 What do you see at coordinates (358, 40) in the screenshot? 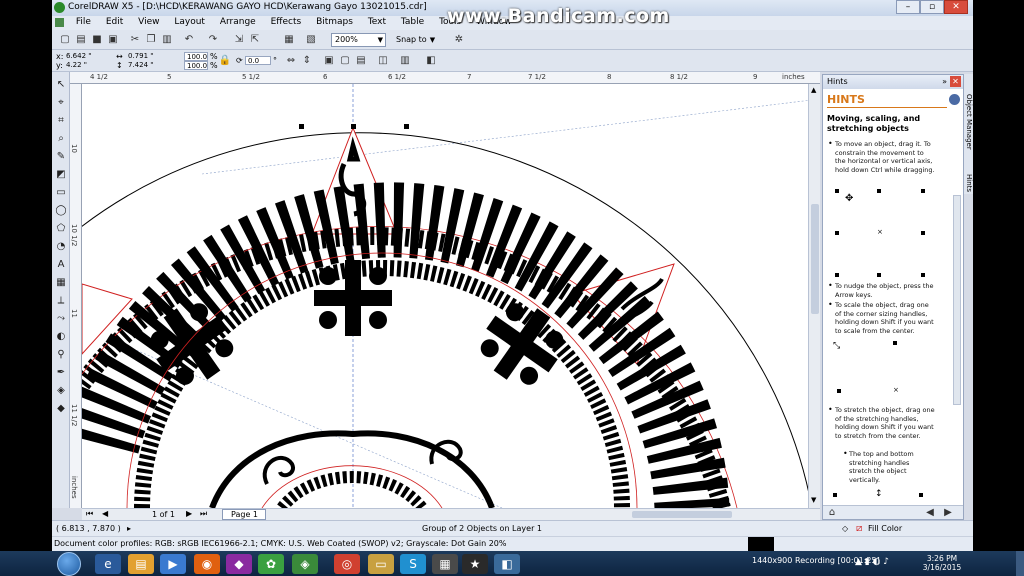
I see `zoom-level-select: 200% ▼` at bounding box center [358, 40].